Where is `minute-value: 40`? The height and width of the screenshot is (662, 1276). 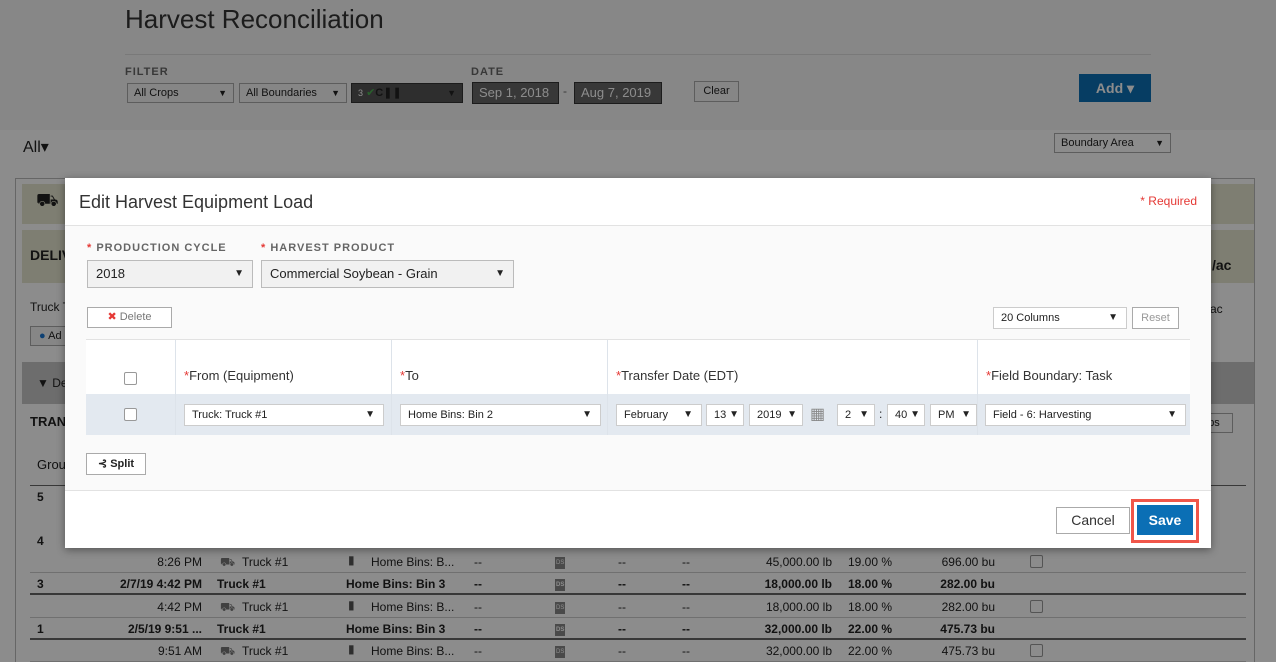 minute-value: 40 is located at coordinates (901, 415).